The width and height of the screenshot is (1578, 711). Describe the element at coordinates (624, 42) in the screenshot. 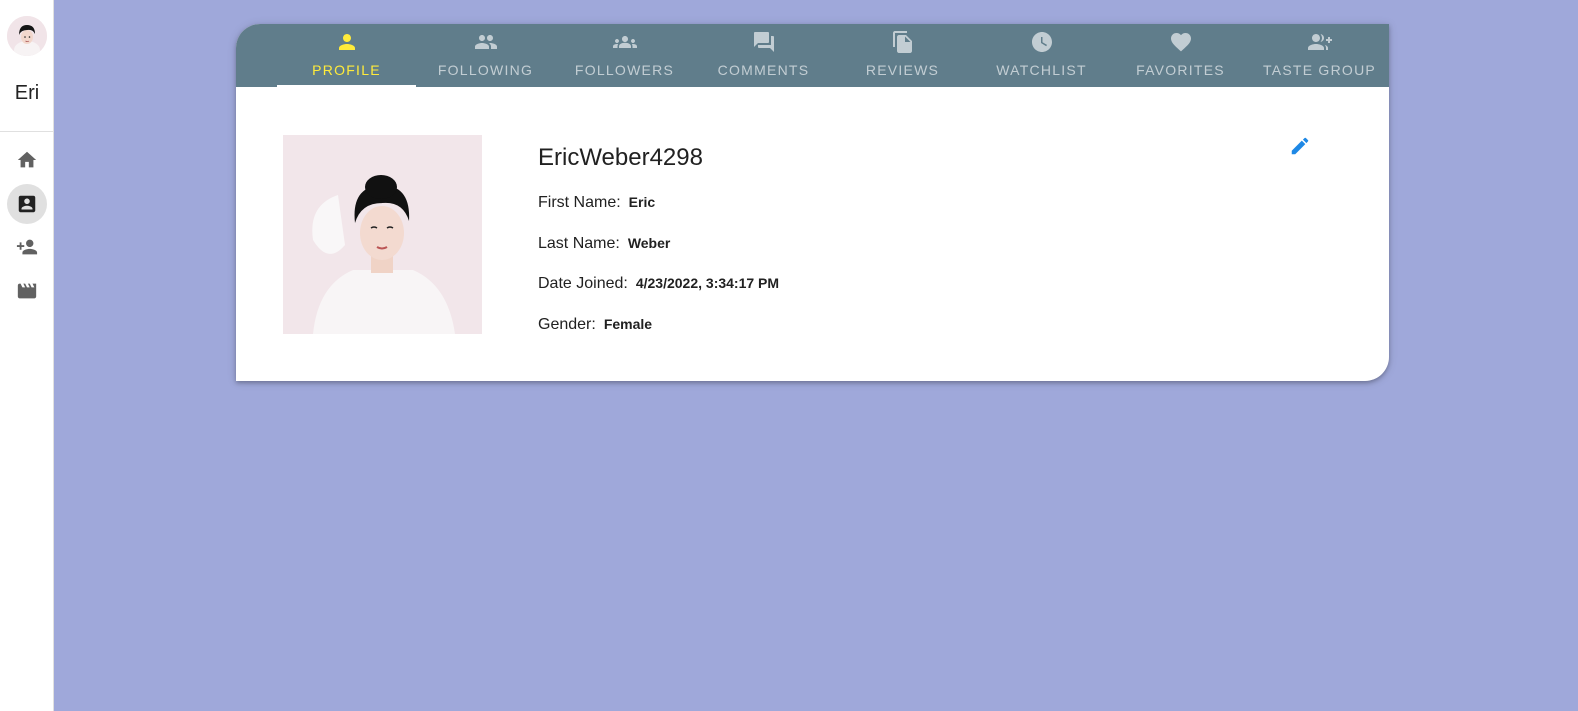

I see `groups-icon` at that location.